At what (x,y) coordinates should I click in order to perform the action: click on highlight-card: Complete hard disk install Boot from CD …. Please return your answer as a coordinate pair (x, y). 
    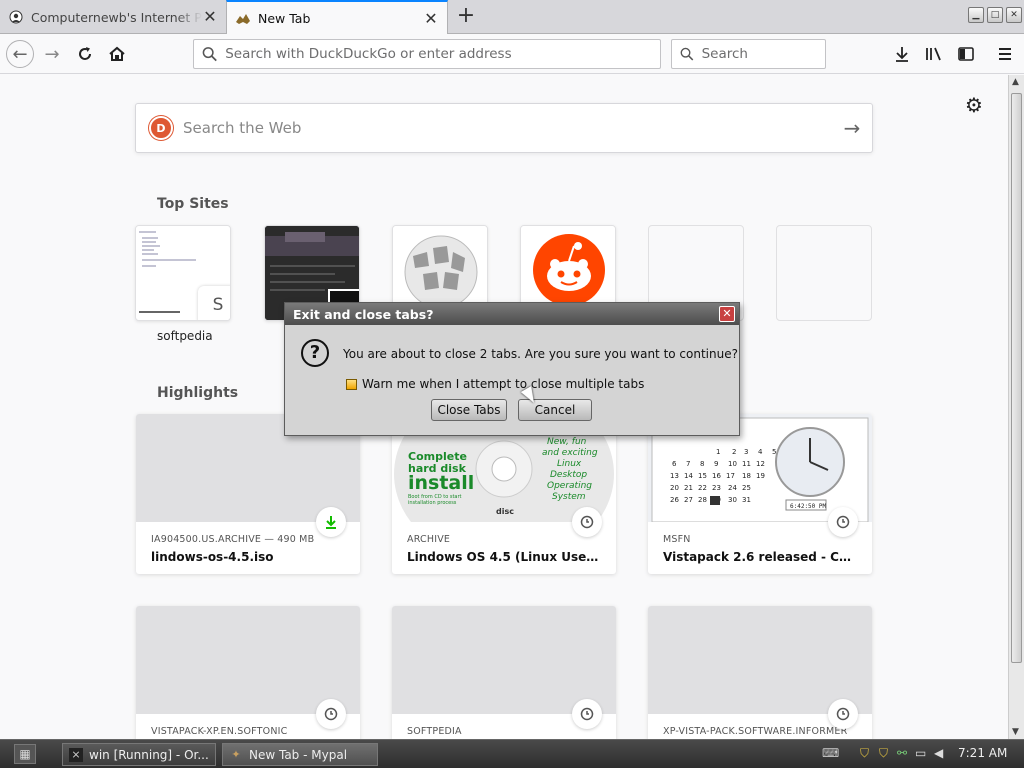
    Looking at the image, I should click on (504, 494).